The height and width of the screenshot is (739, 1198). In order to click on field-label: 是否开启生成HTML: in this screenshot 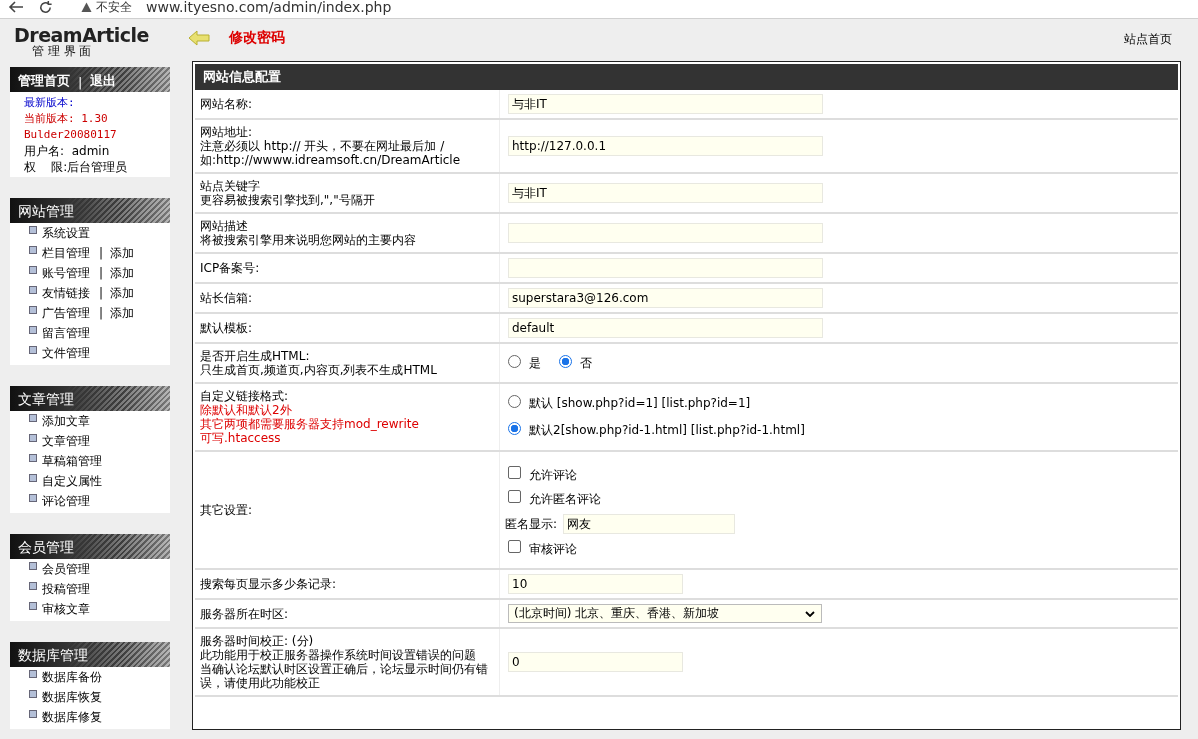, I will do `click(255, 356)`.